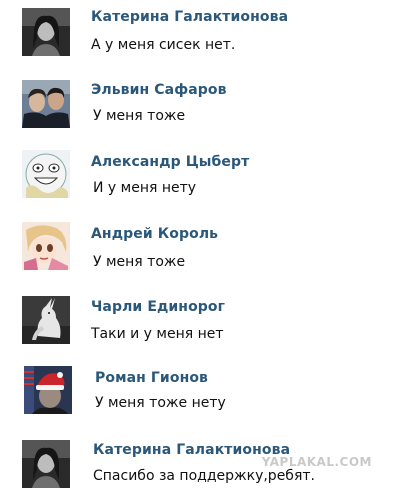 The height and width of the screenshot is (504, 400). Describe the element at coordinates (158, 307) in the screenshot. I see `comment-author-link: Чарли Единорог` at that location.